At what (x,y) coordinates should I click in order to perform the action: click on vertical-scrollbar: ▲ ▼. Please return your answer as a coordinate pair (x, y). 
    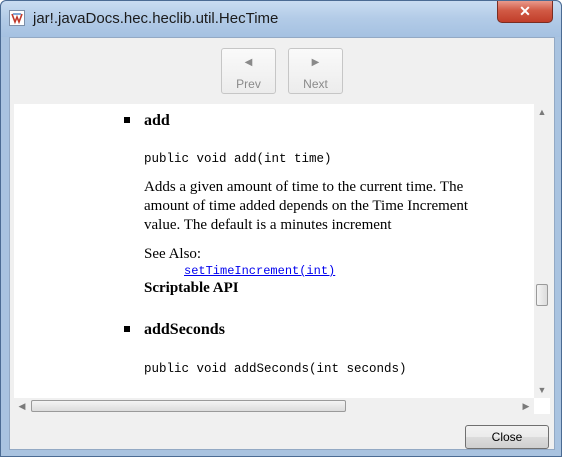
    Looking at the image, I should click on (542, 251).